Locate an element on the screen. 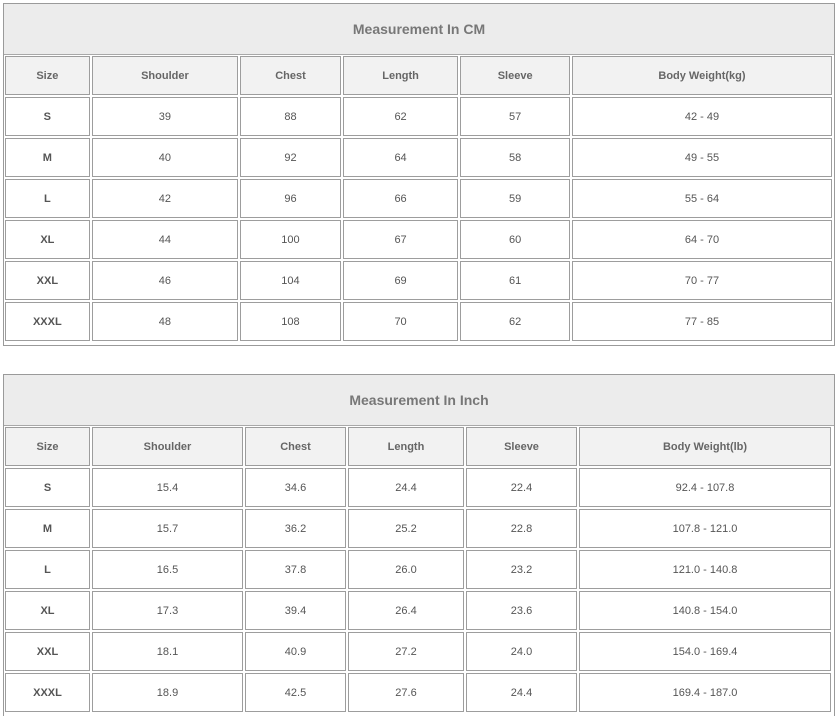 The image size is (838, 716). table-cell: 42 - 49 is located at coordinates (701, 116).